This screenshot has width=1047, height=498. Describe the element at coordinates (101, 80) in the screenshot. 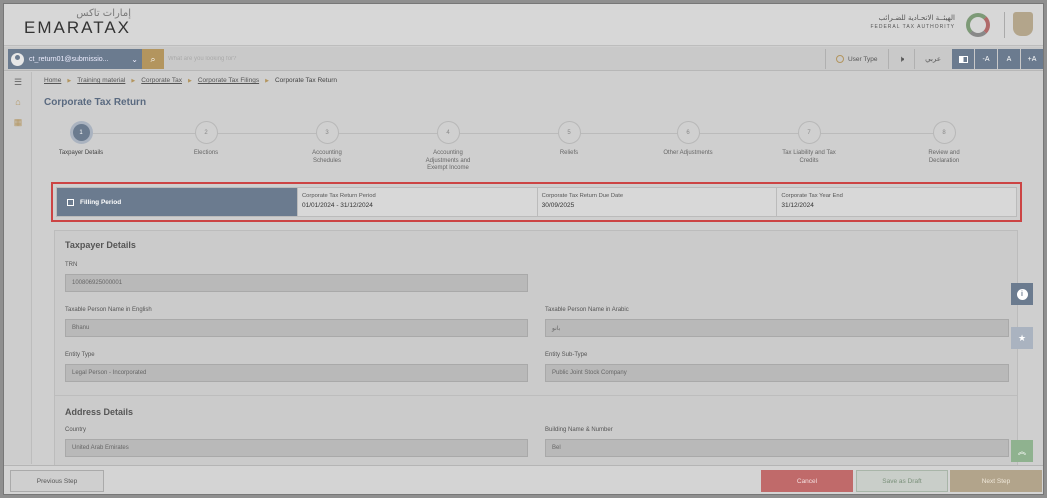

I see `breadcrumb-training: Training material` at that location.